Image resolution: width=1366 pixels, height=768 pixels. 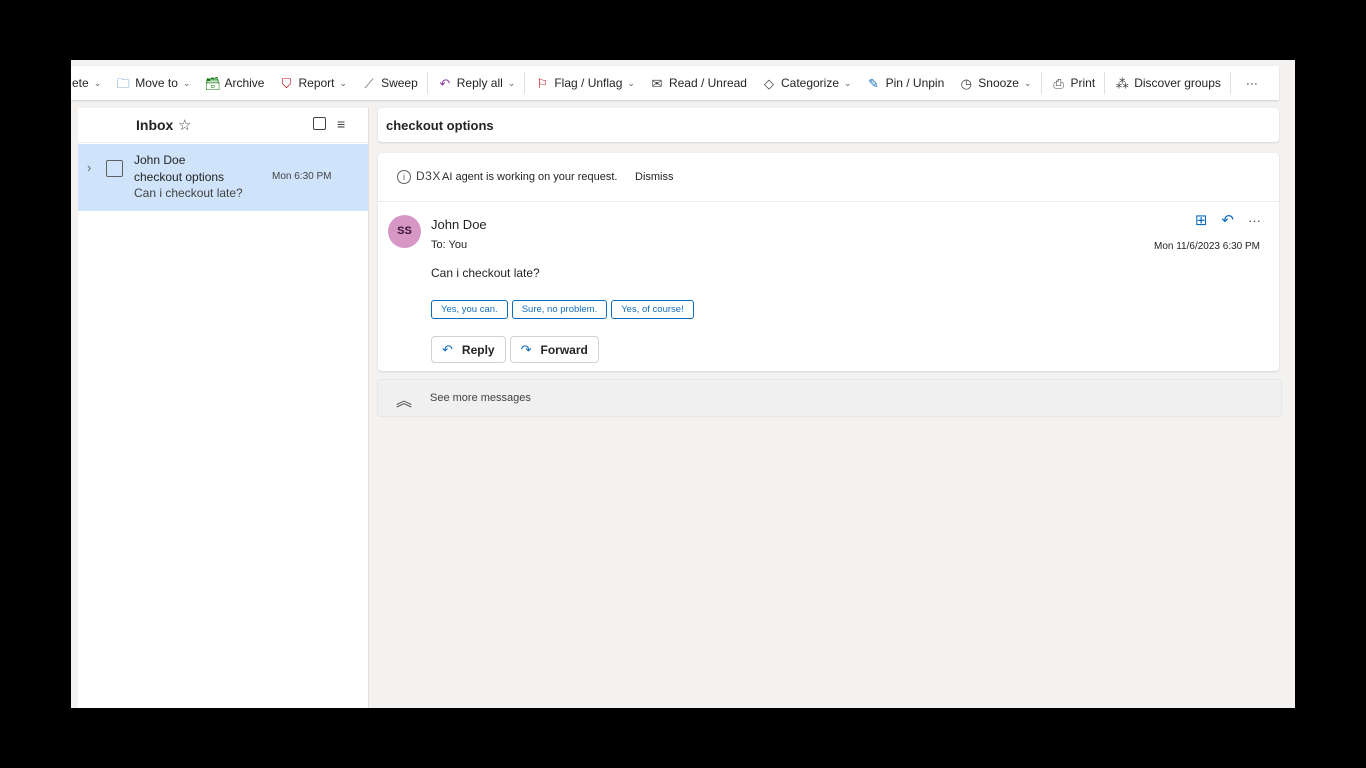 I want to click on move-to-label: Move to, so click(x=156, y=83).